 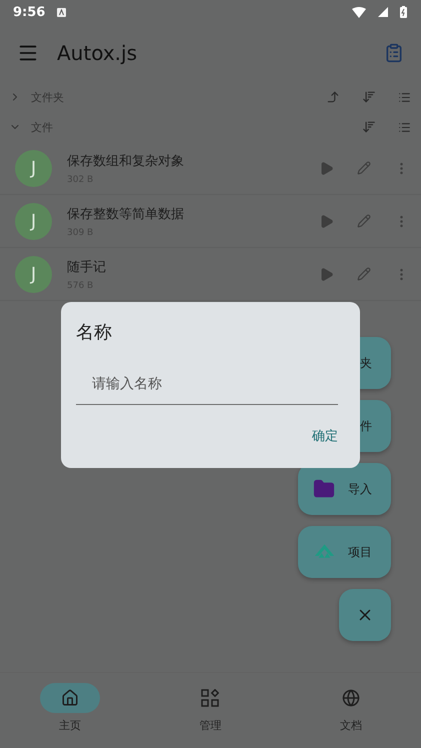 What do you see at coordinates (210, 725) in the screenshot?
I see `nav-label: 管理` at bounding box center [210, 725].